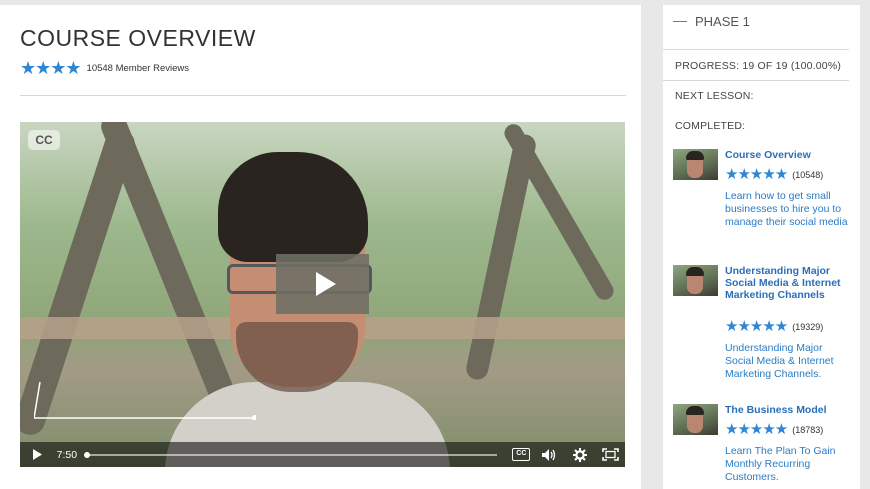  I want to click on rating-stars: ★★★★, so click(51, 68).